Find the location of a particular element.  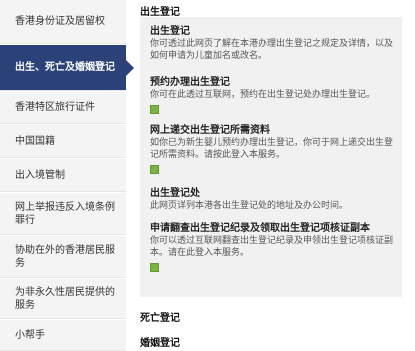

entry-description: 你可在此透过互联网，预约在出生登记处办理出生登记。 is located at coordinates (263, 95).